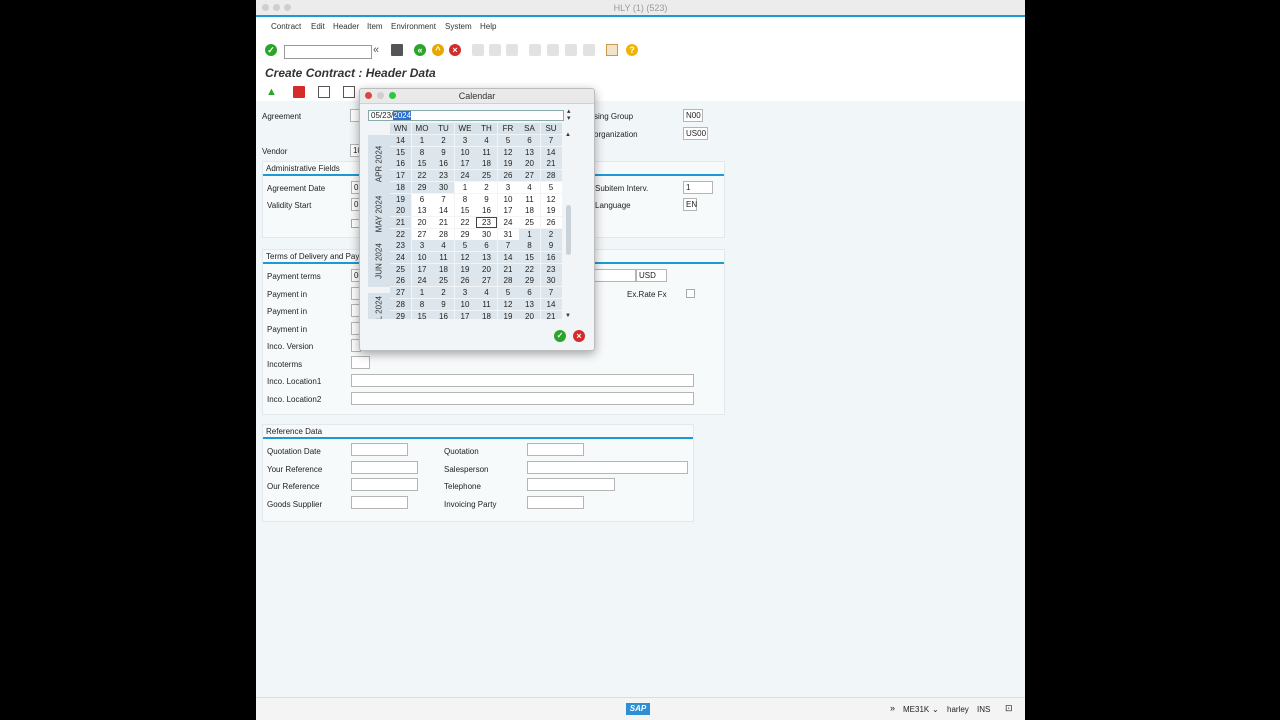  Describe the element at coordinates (935, 709) in the screenshot. I see `chevron-down-icon: ⌄` at that location.